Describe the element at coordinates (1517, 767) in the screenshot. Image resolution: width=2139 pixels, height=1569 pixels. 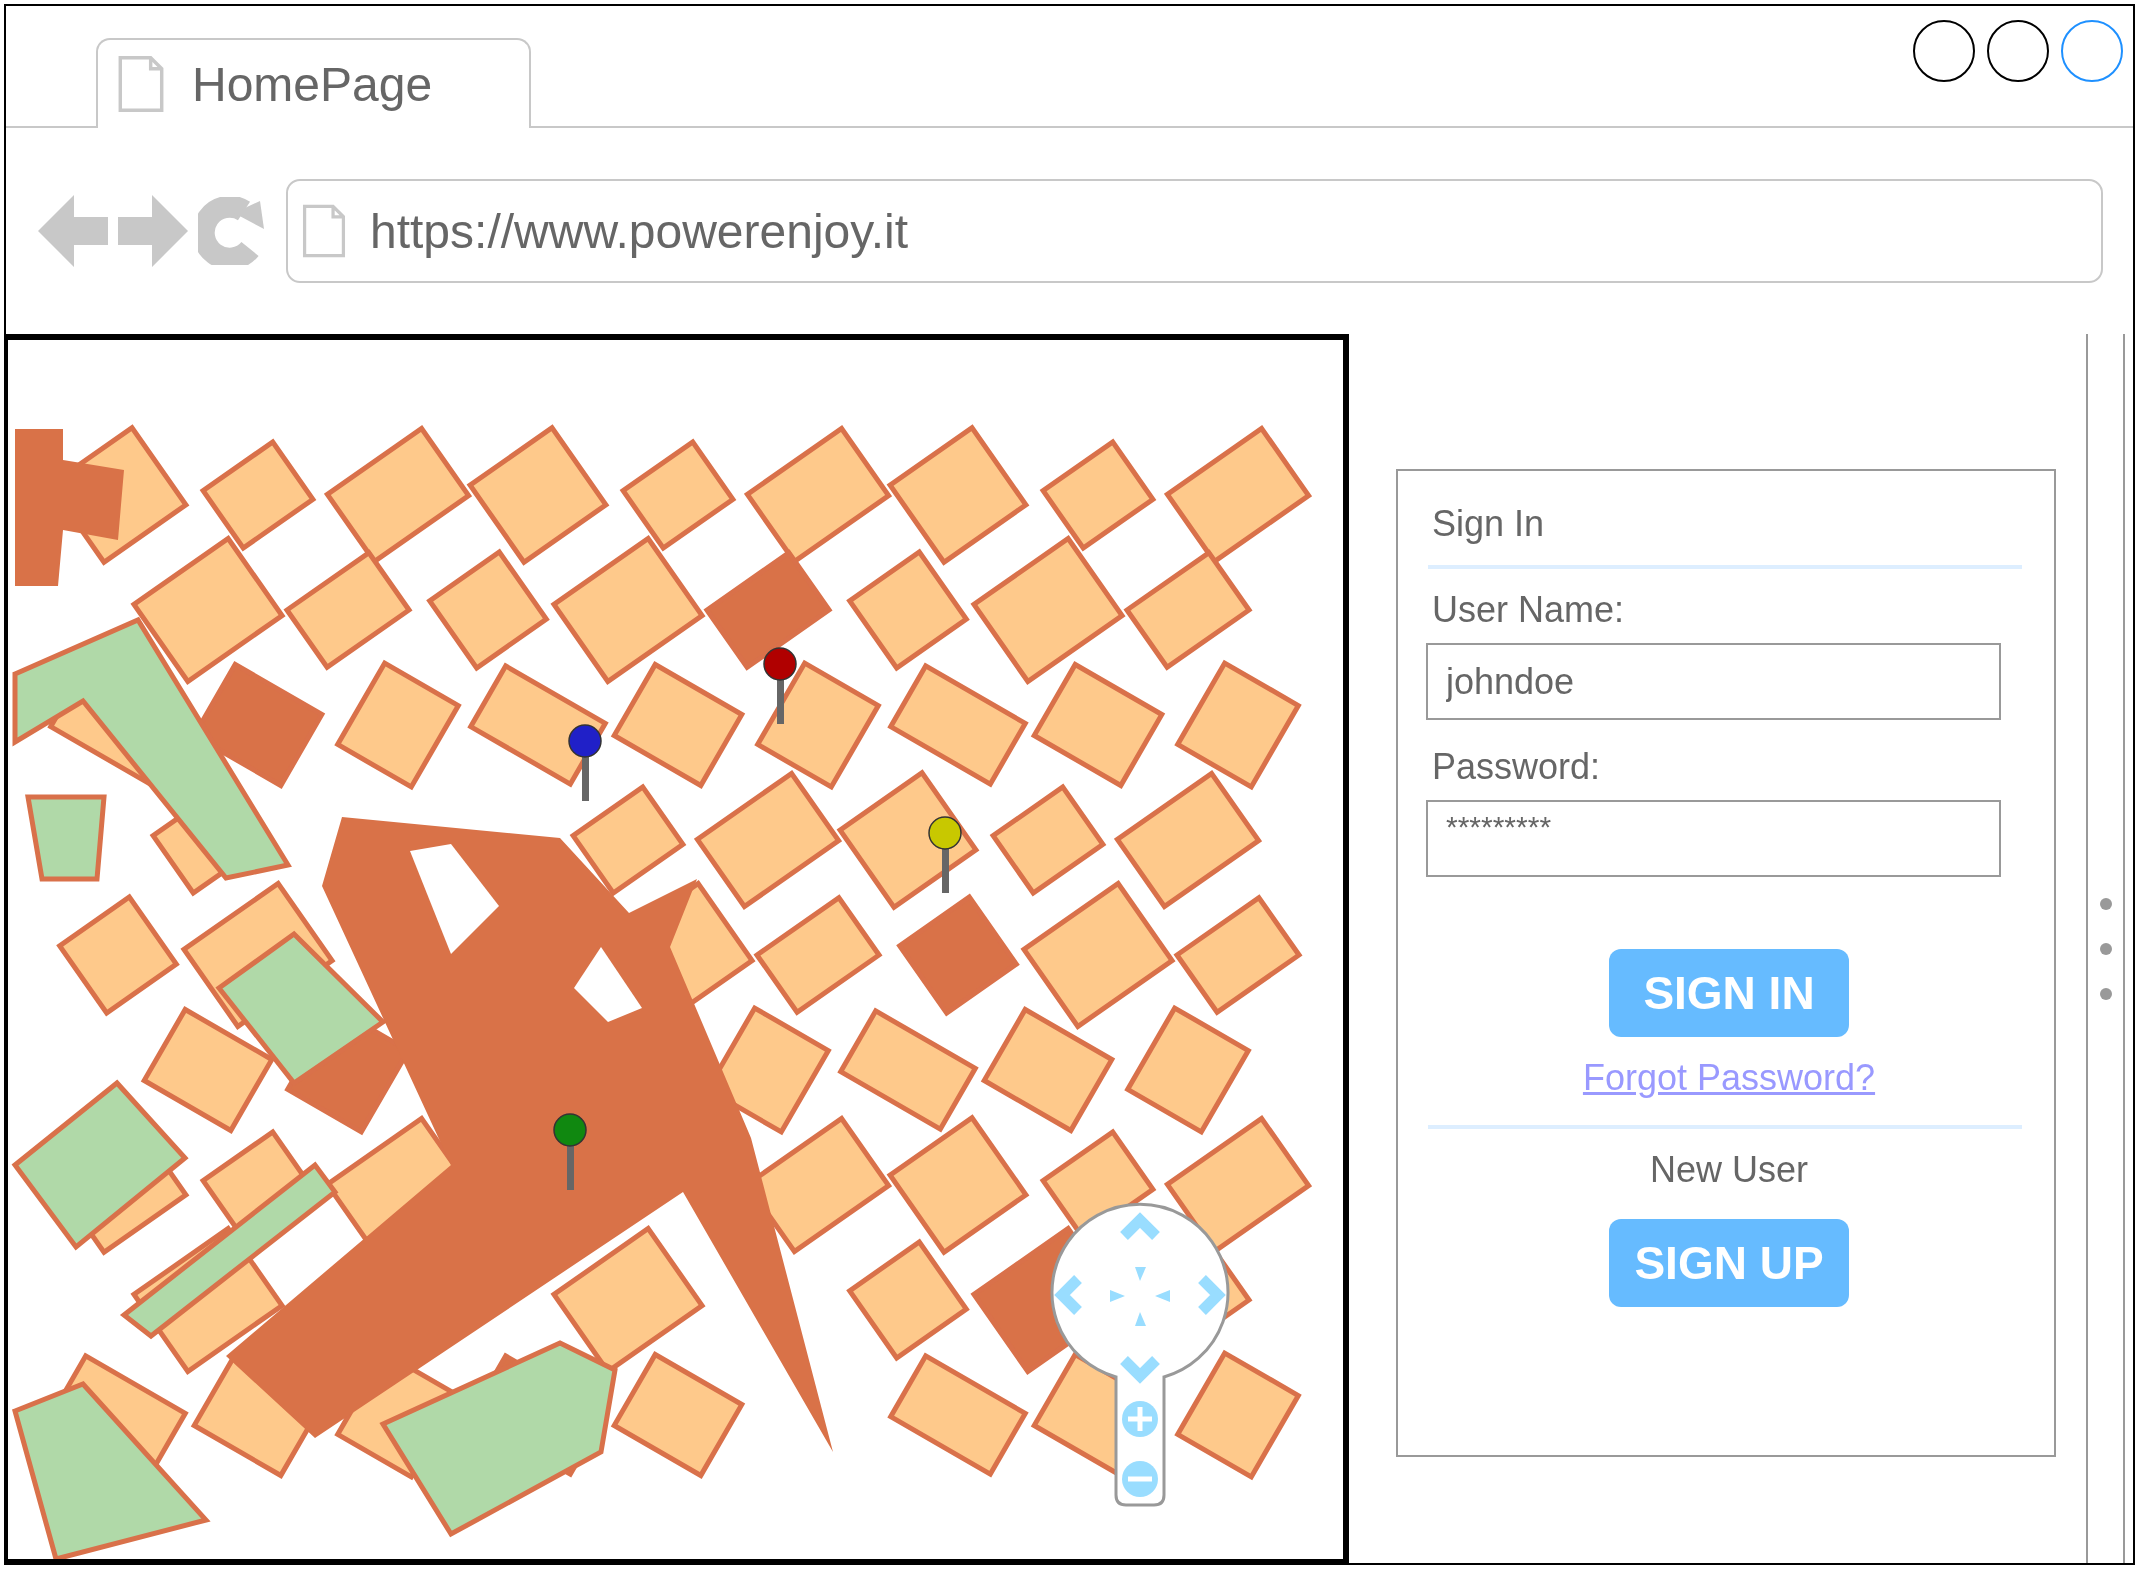
I see `field-label: Password:` at that location.